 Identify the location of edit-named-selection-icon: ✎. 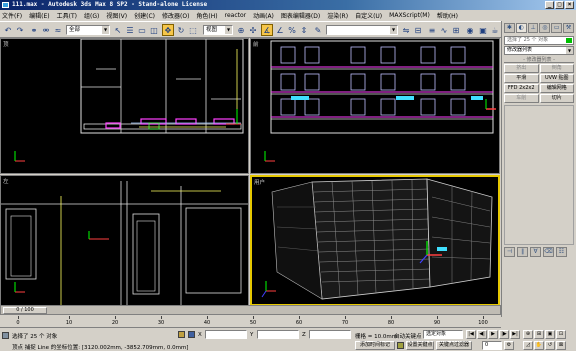
(318, 30).